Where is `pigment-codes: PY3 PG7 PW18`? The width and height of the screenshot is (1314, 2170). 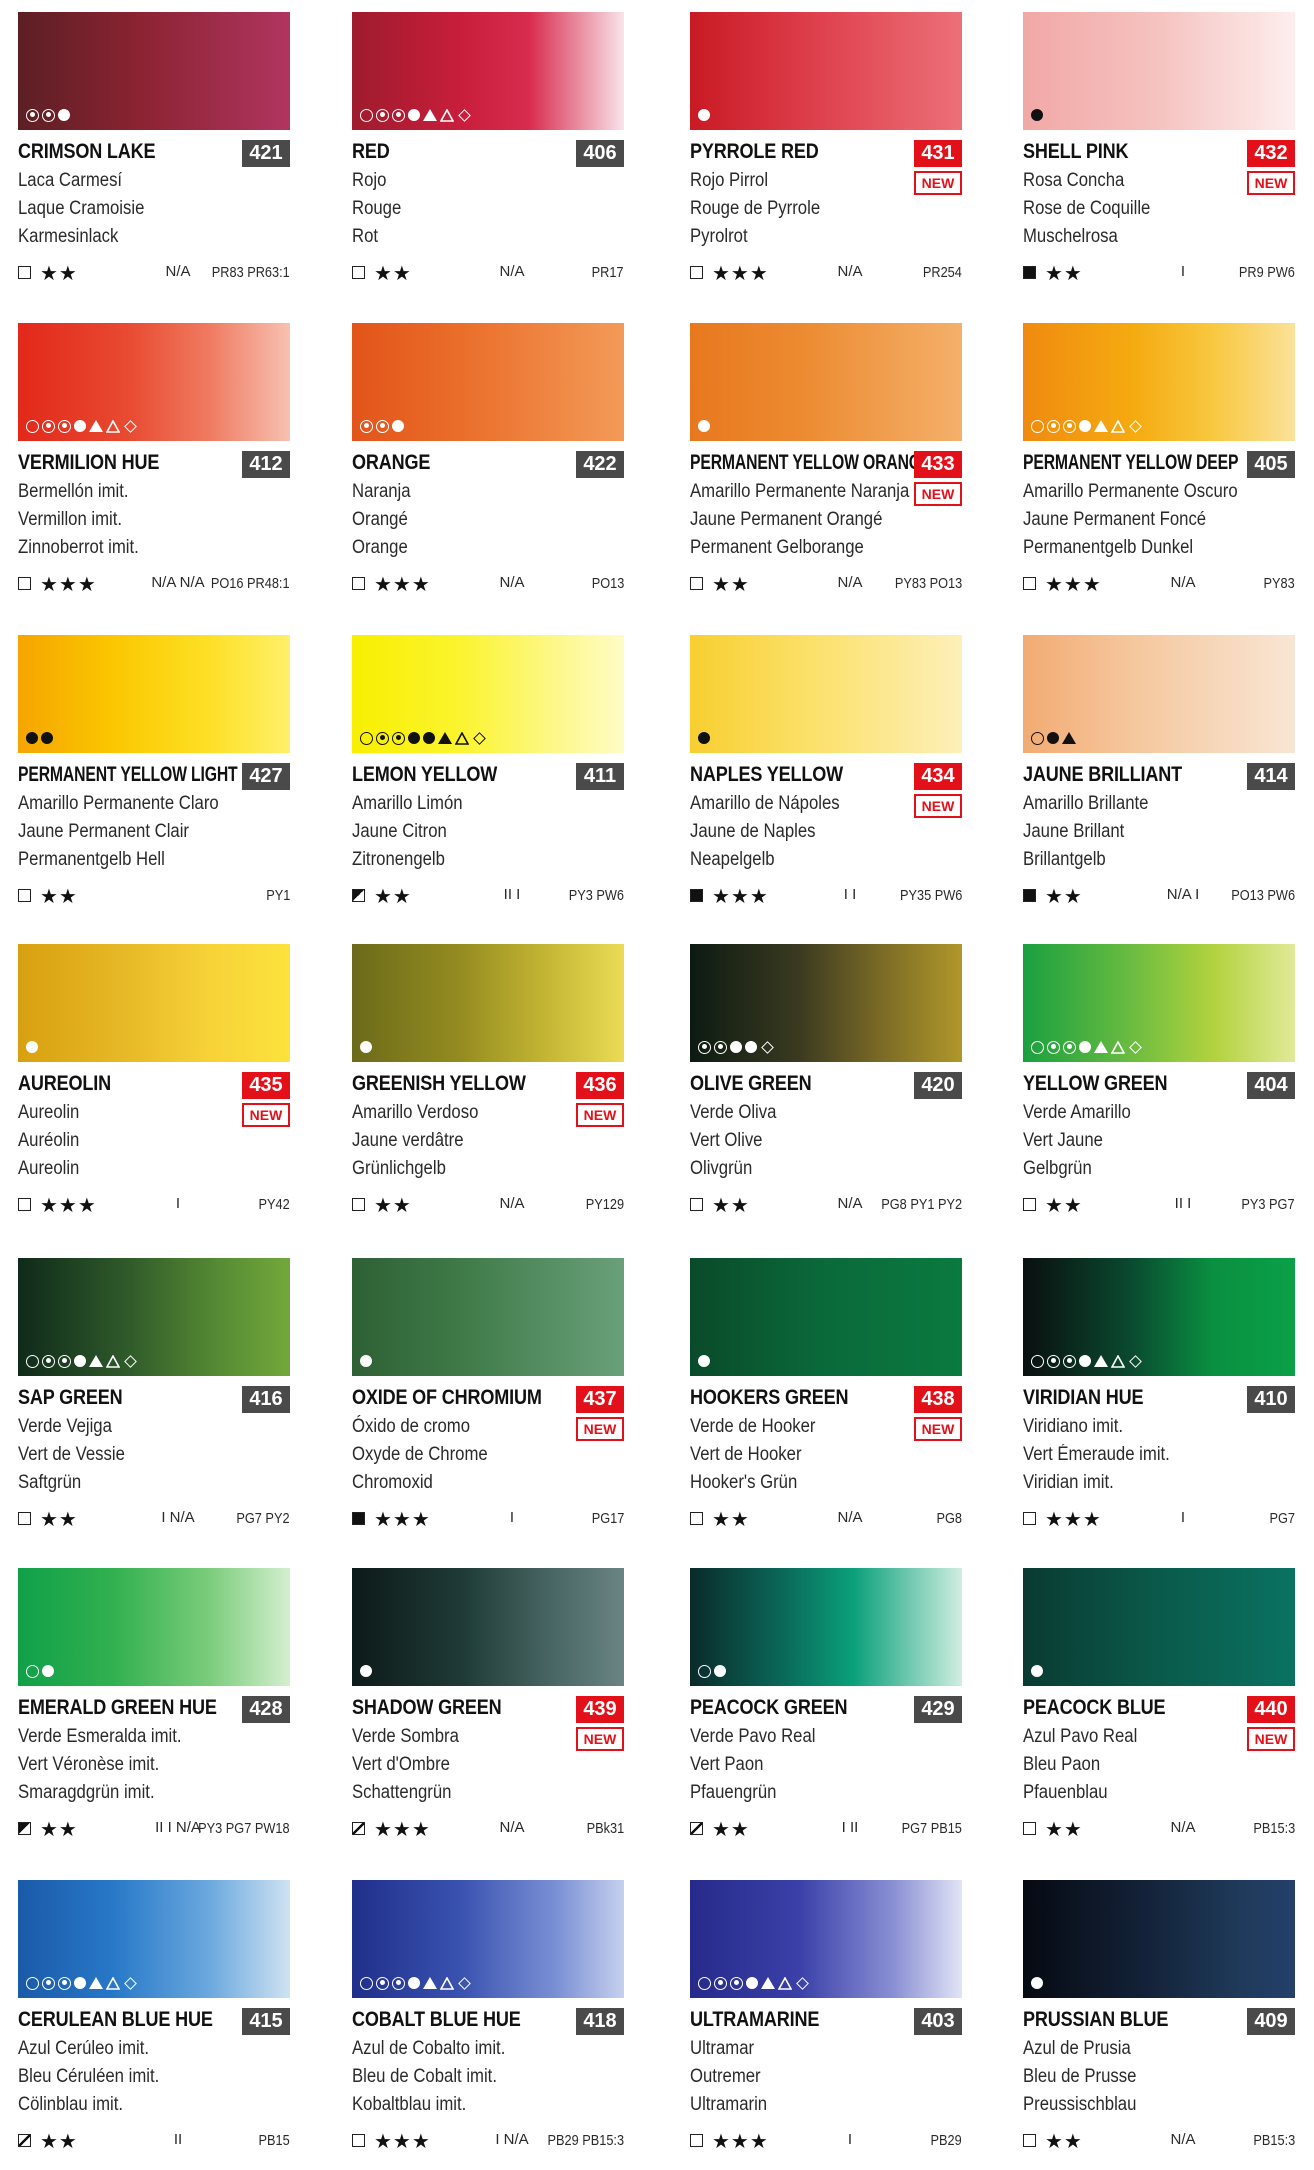
pigment-codes: PY3 PG7 PW18 is located at coordinates (244, 1828).